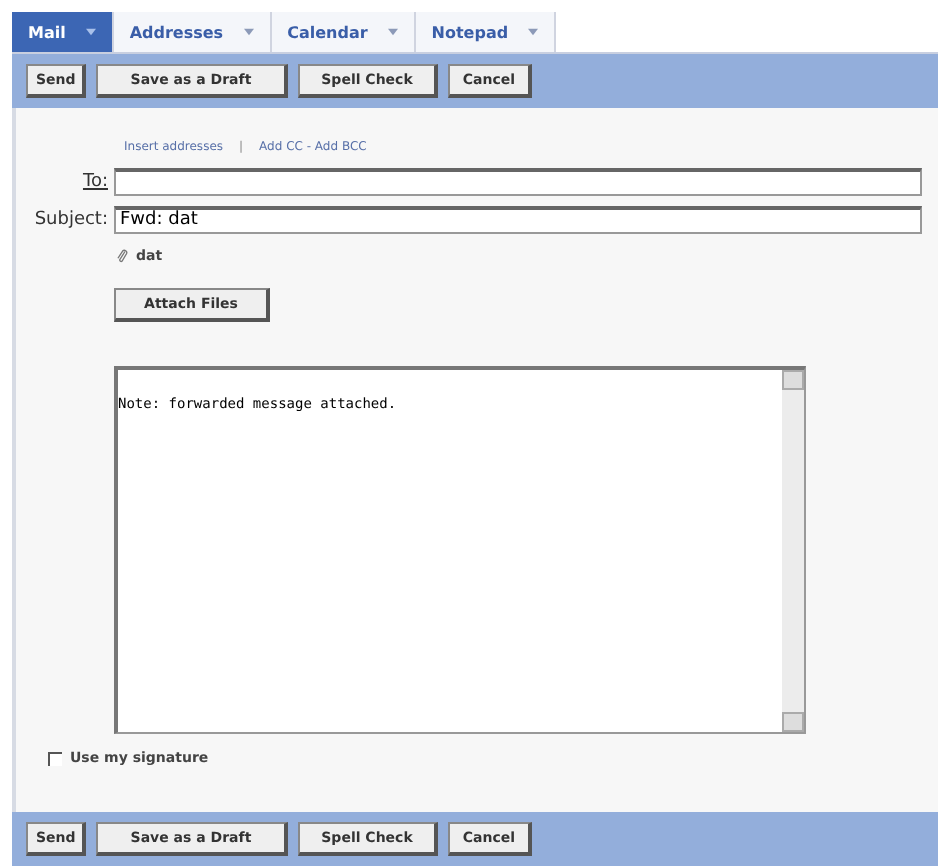 The height and width of the screenshot is (866, 938). What do you see at coordinates (343, 32) in the screenshot?
I see `tab: Calendar` at bounding box center [343, 32].